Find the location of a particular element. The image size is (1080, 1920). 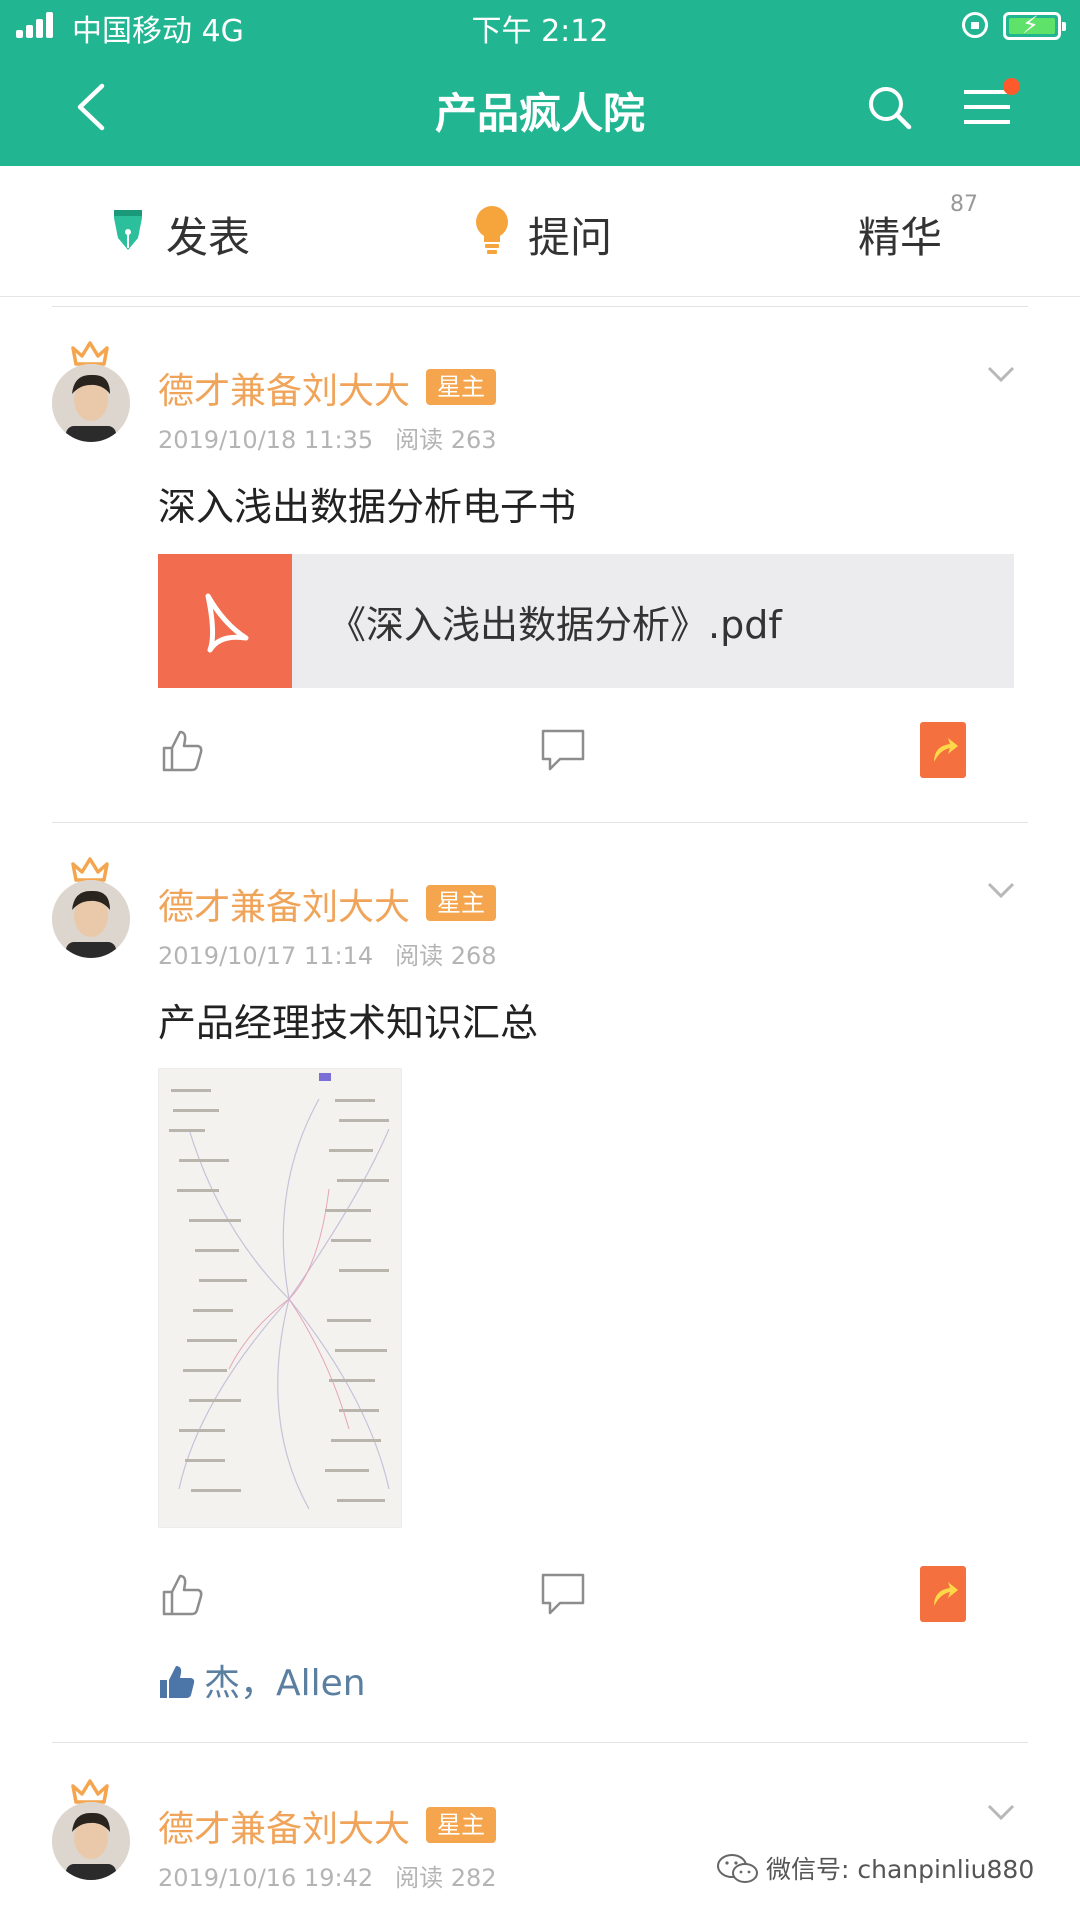

post-title: 深入浅出数据分析电子书 is located at coordinates (367, 503).